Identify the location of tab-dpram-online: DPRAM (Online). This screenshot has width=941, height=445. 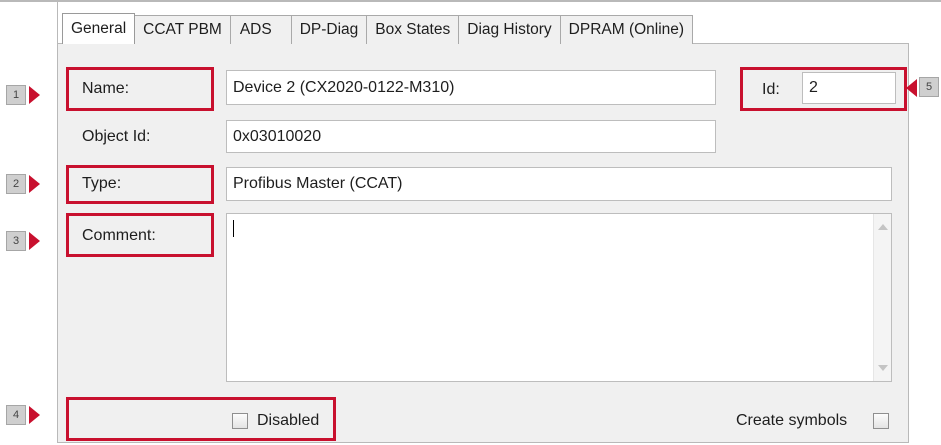
(626, 29).